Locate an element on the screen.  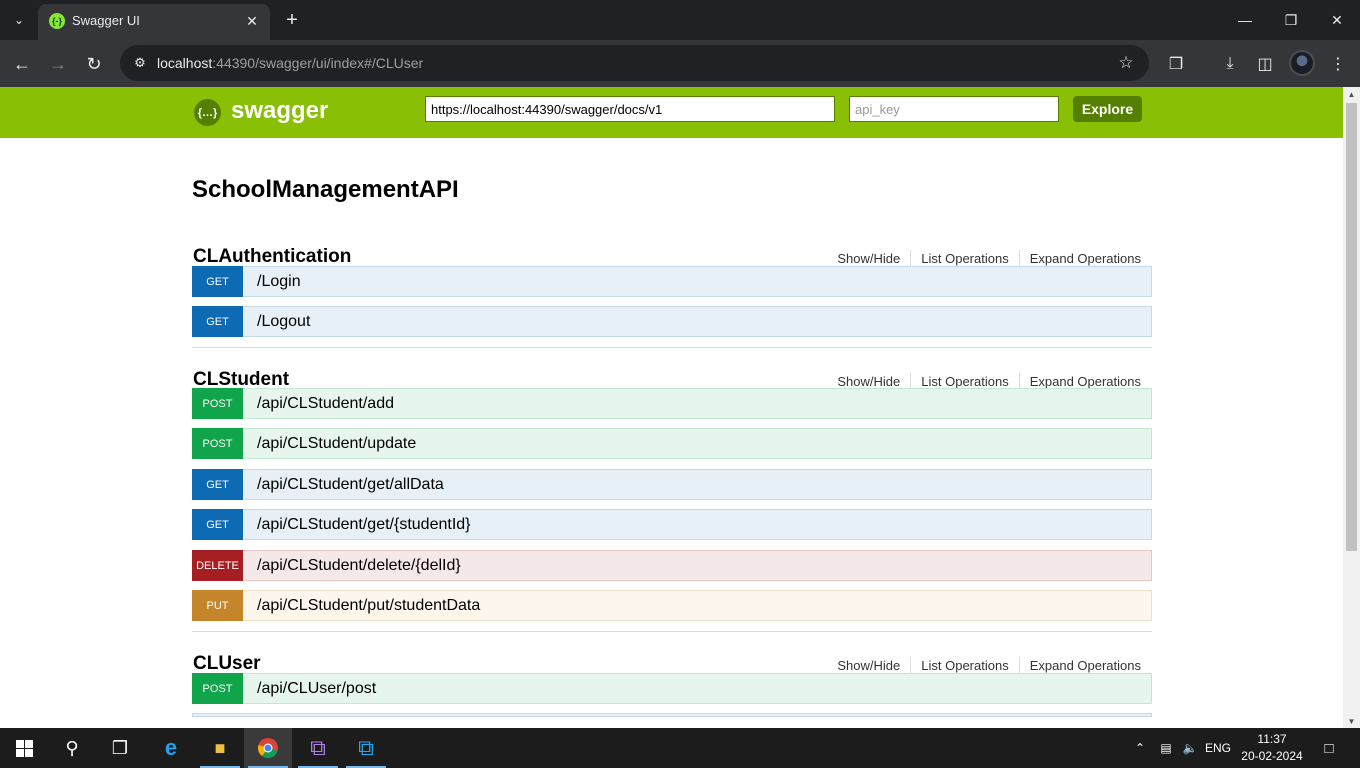
operation-row: DELETE /api/CLStudent/delete/{delId} is located at coordinates (672, 565).